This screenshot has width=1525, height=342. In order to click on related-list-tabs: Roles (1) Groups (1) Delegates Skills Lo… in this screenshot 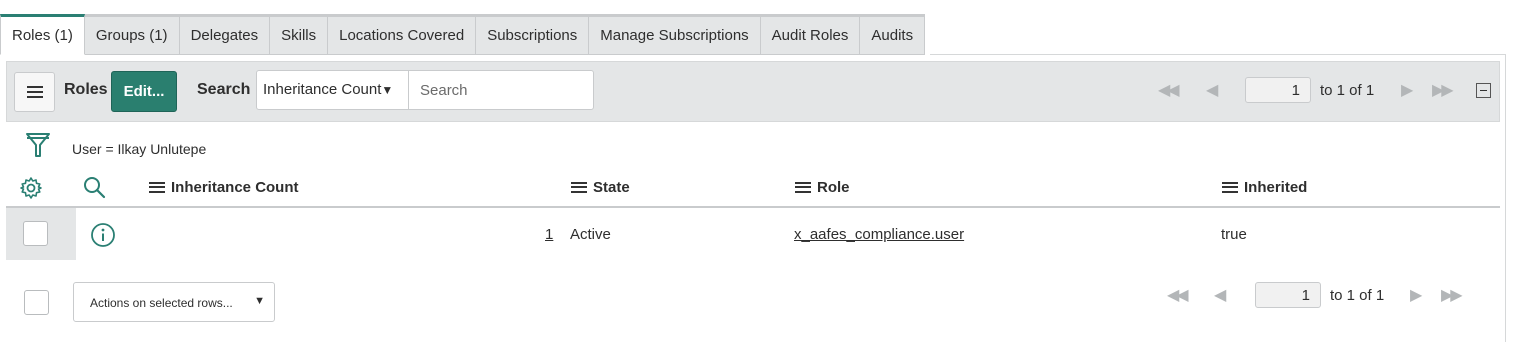, I will do `click(463, 34)`.